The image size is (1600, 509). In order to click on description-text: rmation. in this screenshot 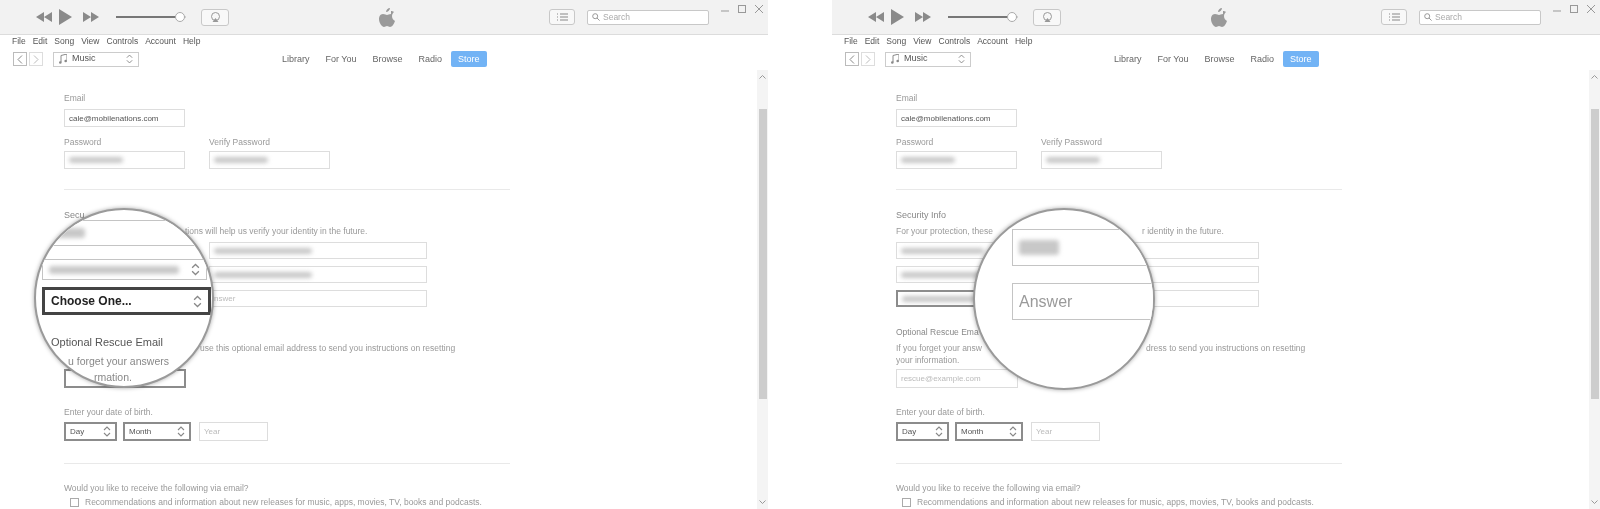, I will do `click(113, 377)`.